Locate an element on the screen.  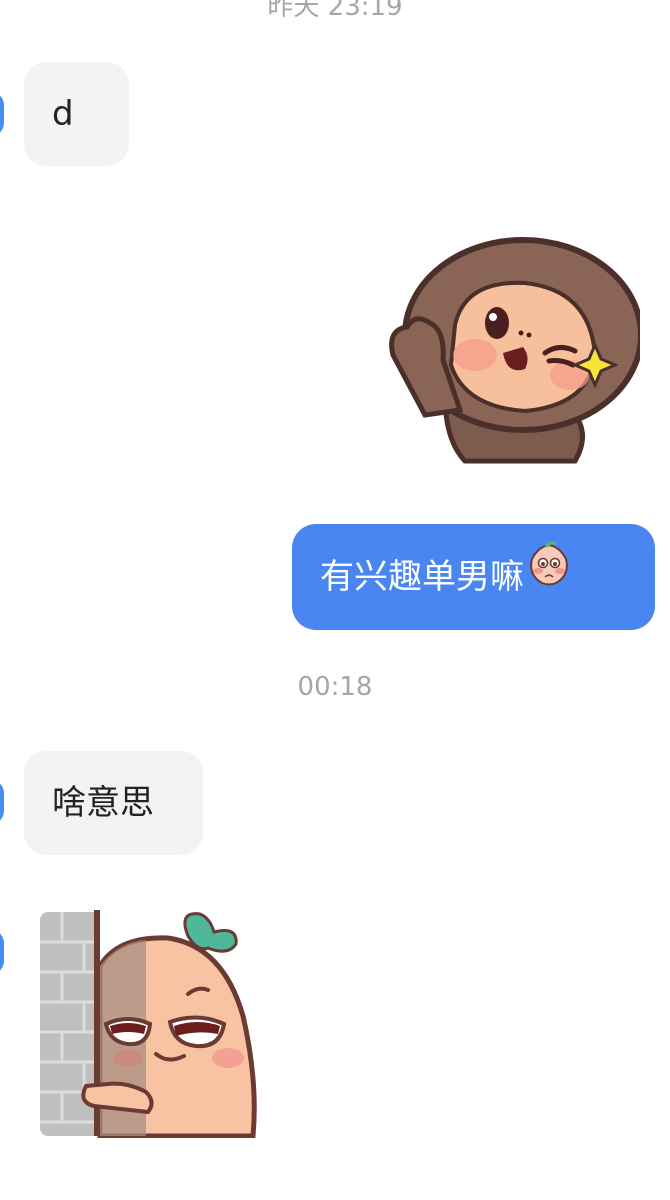
potato-peeking-sticker-icon is located at coordinates (148, 1024).